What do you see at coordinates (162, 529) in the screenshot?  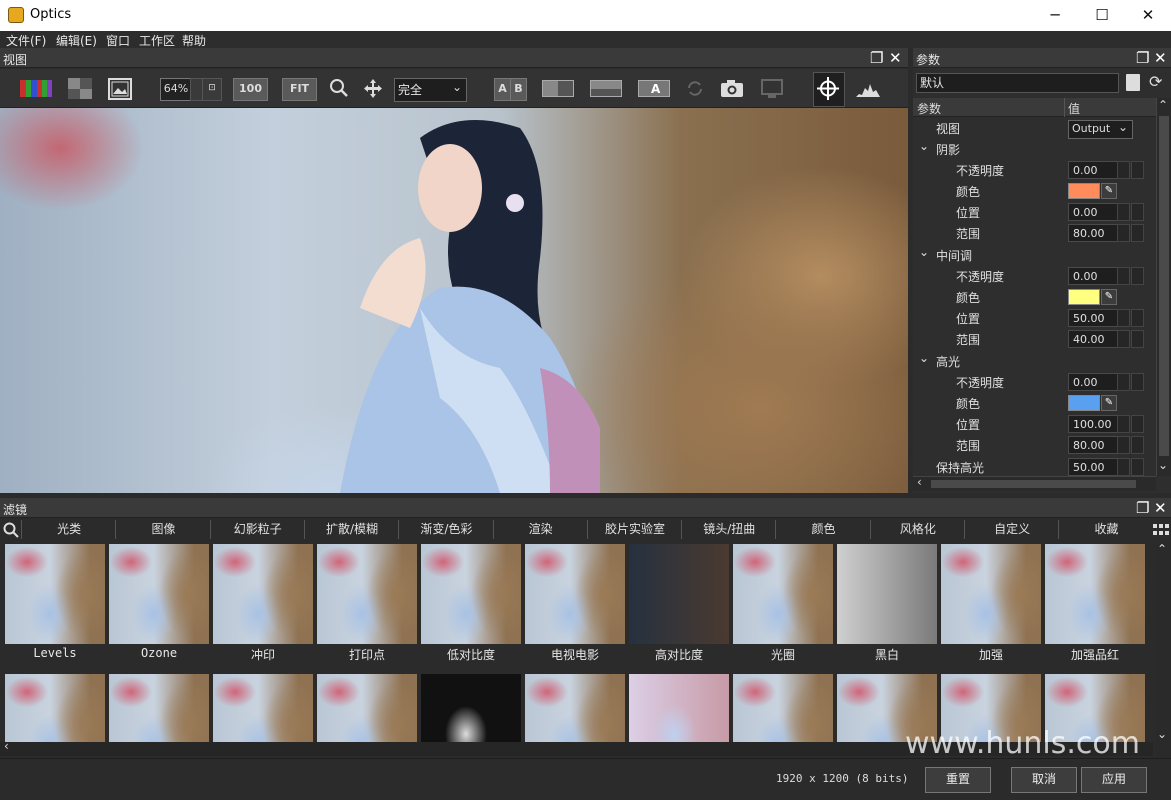 I see `filter-category-tab: 图像` at bounding box center [162, 529].